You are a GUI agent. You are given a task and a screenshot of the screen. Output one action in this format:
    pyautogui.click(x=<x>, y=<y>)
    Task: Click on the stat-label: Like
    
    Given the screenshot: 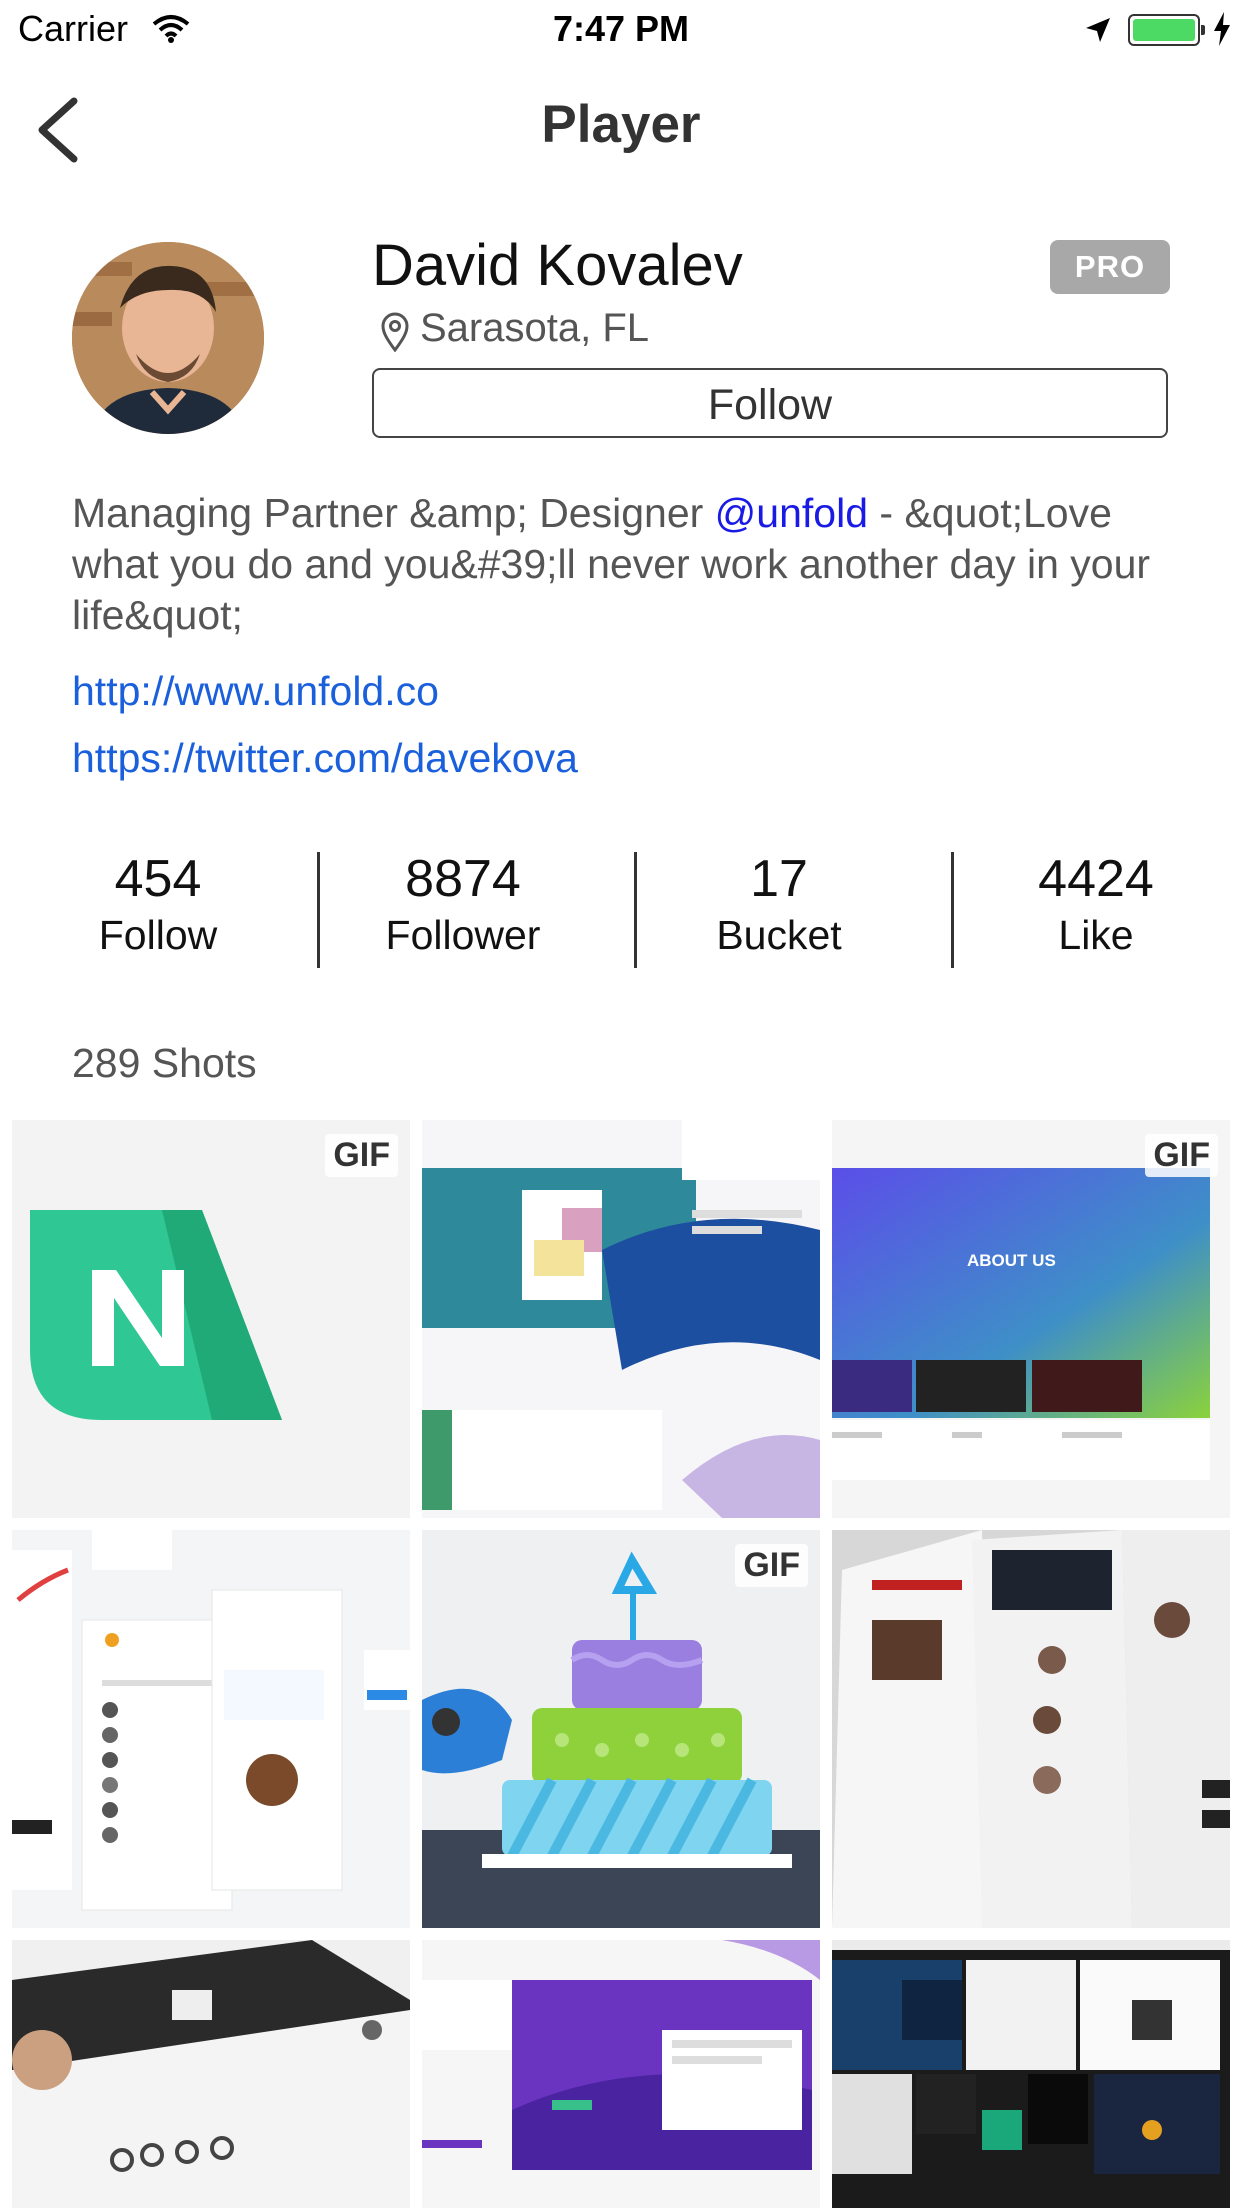 What is the action you would take?
    pyautogui.click(x=1096, y=935)
    